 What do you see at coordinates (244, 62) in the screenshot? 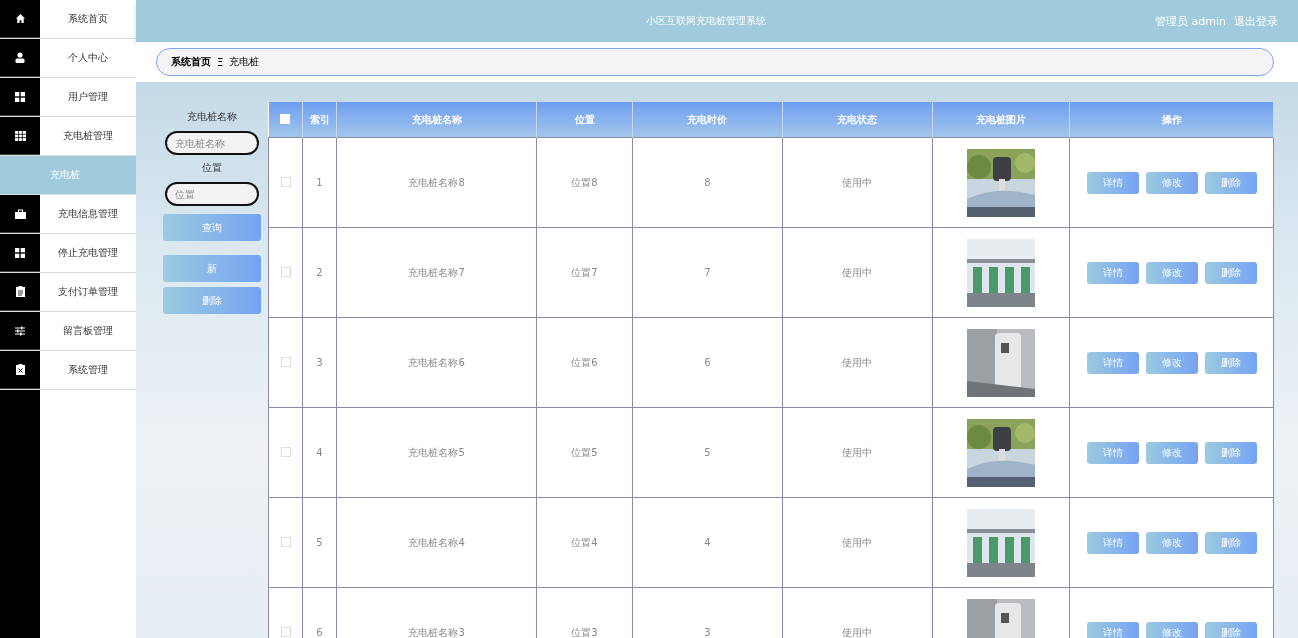
I see `breadcrumb-current: 充电桩` at bounding box center [244, 62].